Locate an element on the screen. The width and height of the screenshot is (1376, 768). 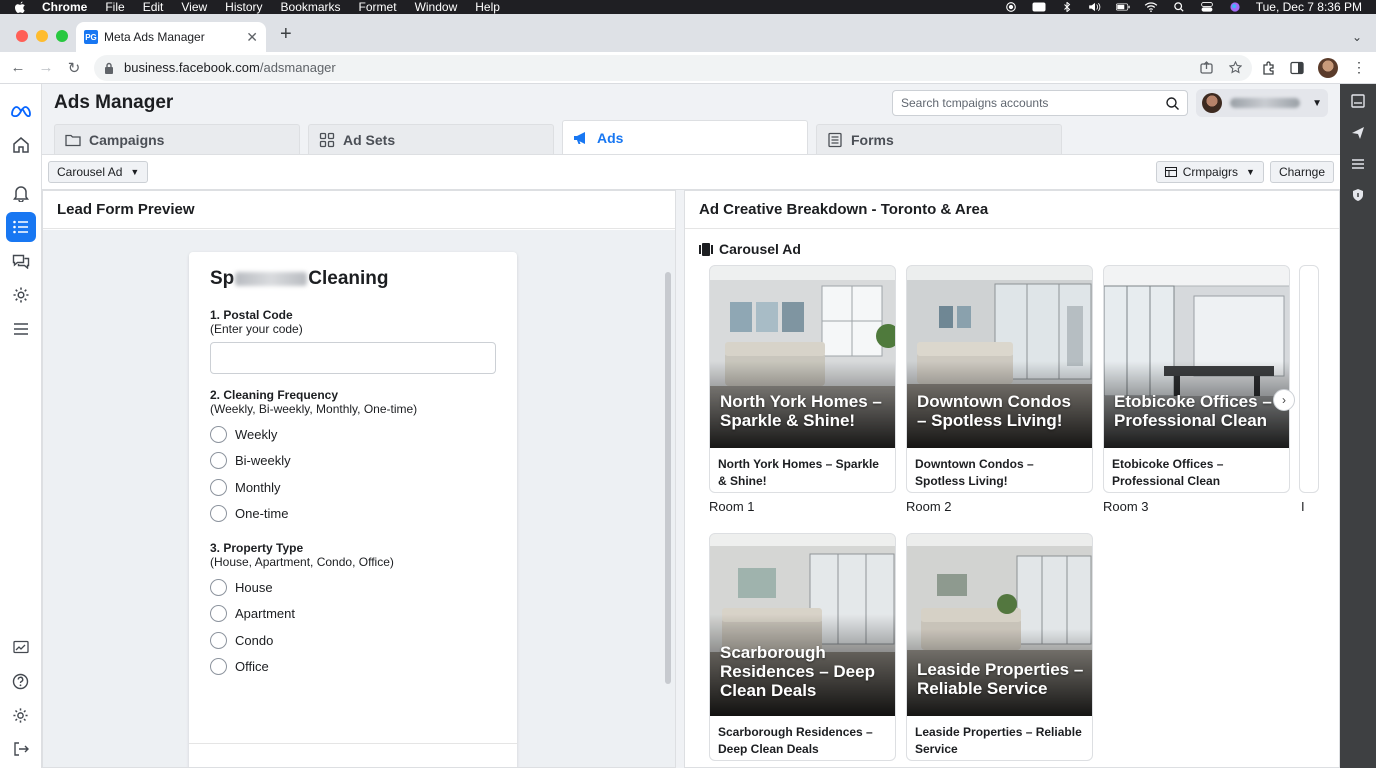
reports-icon is located at coordinates (21, 647).